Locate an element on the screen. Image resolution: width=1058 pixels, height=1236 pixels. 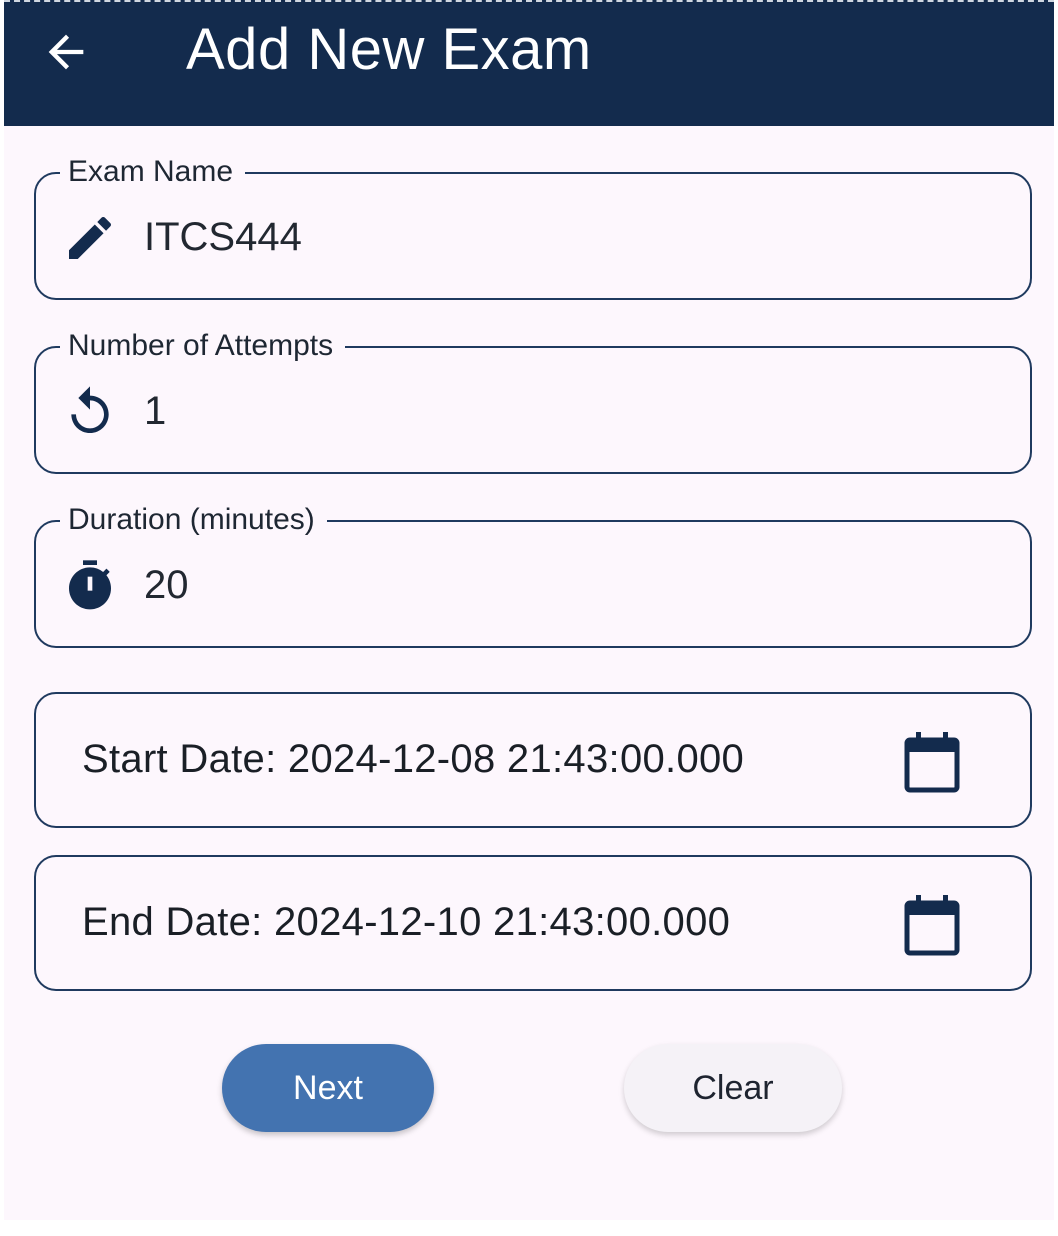
exam-name-field: Exam Name ITCS444 is located at coordinates (533, 227).